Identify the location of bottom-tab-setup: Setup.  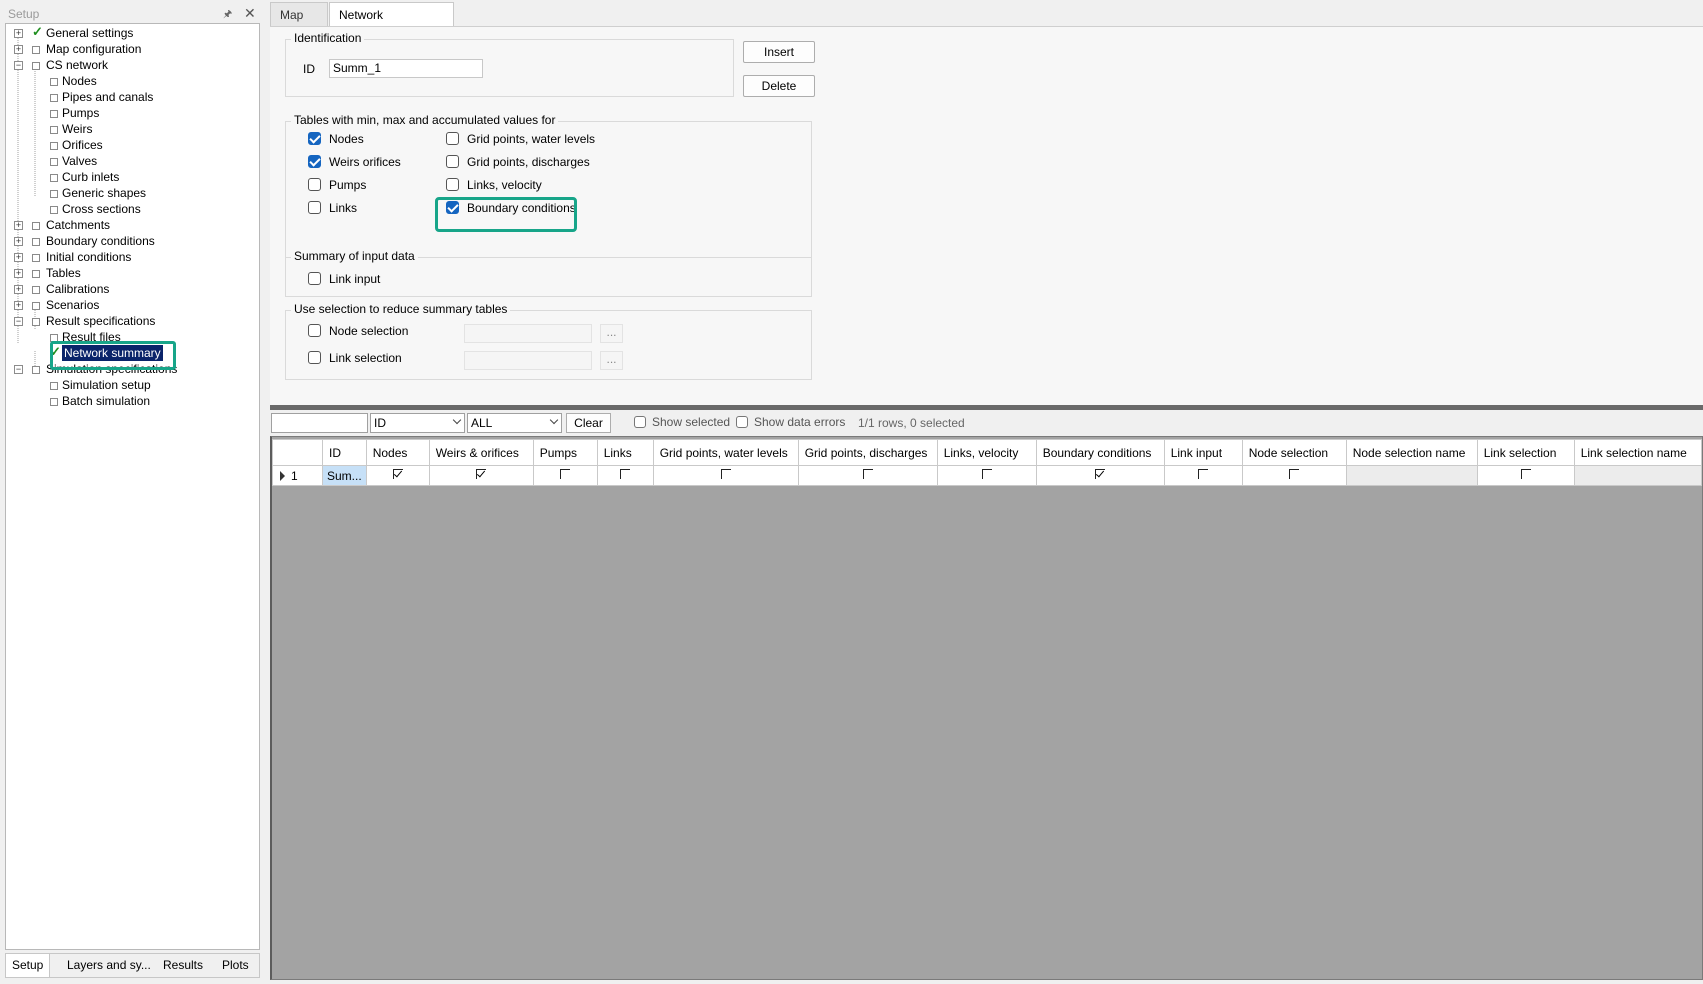
(28, 965).